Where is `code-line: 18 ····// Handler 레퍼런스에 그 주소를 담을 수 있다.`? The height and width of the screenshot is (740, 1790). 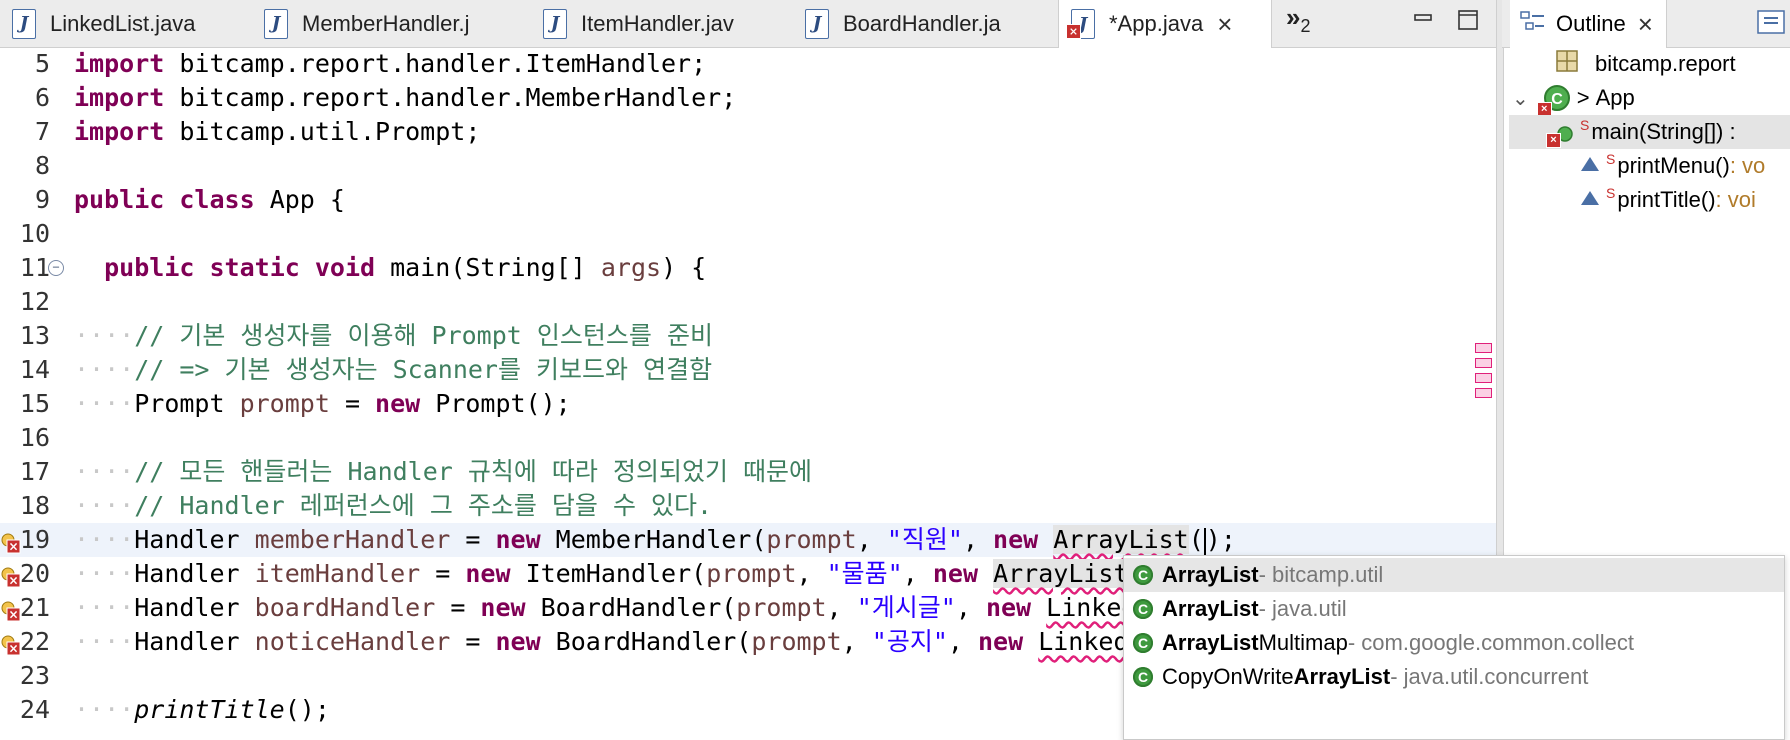 code-line: 18 ····// Handler 레퍼런스에 그 주소를 담을 수 있다. is located at coordinates (748, 506).